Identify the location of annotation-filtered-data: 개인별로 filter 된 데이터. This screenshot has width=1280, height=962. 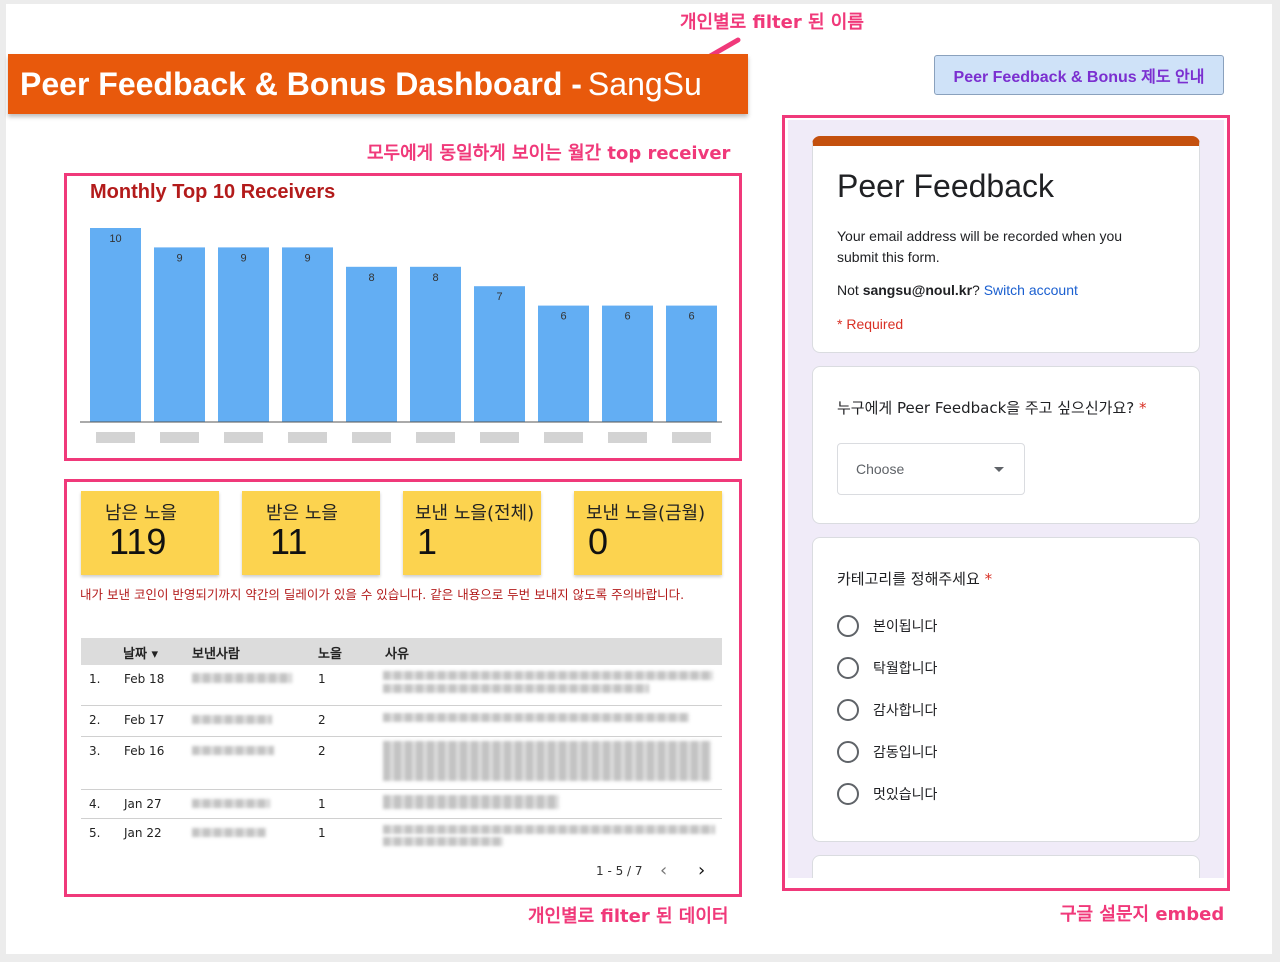
(628, 916).